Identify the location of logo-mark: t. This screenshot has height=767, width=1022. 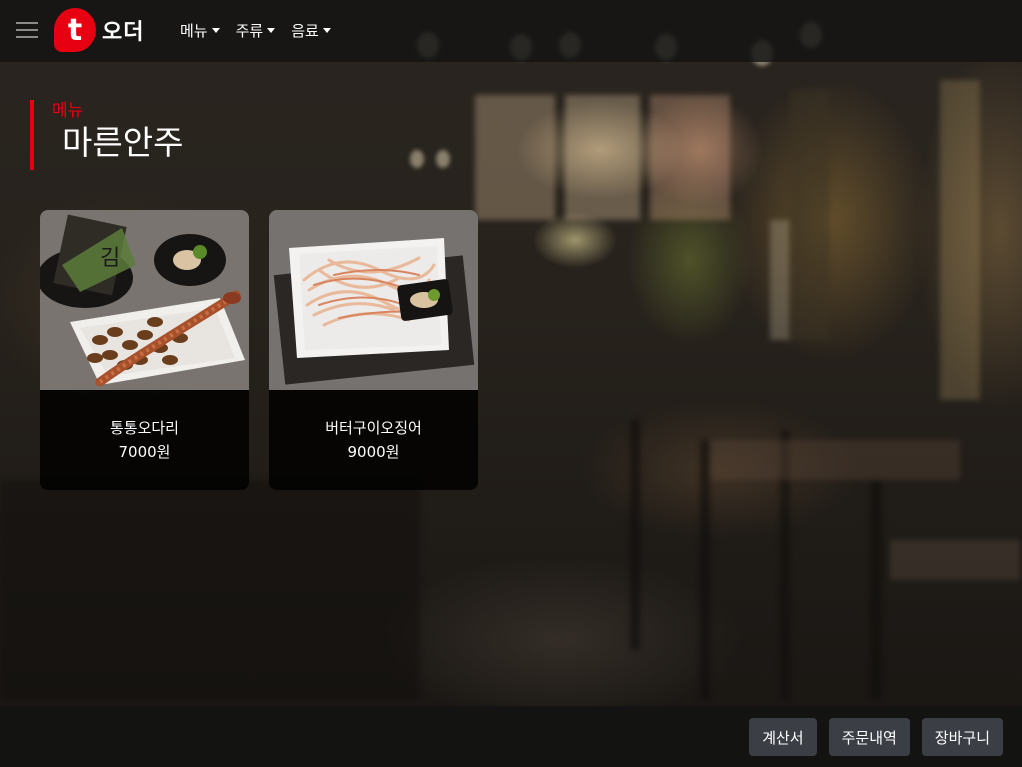
(75, 30).